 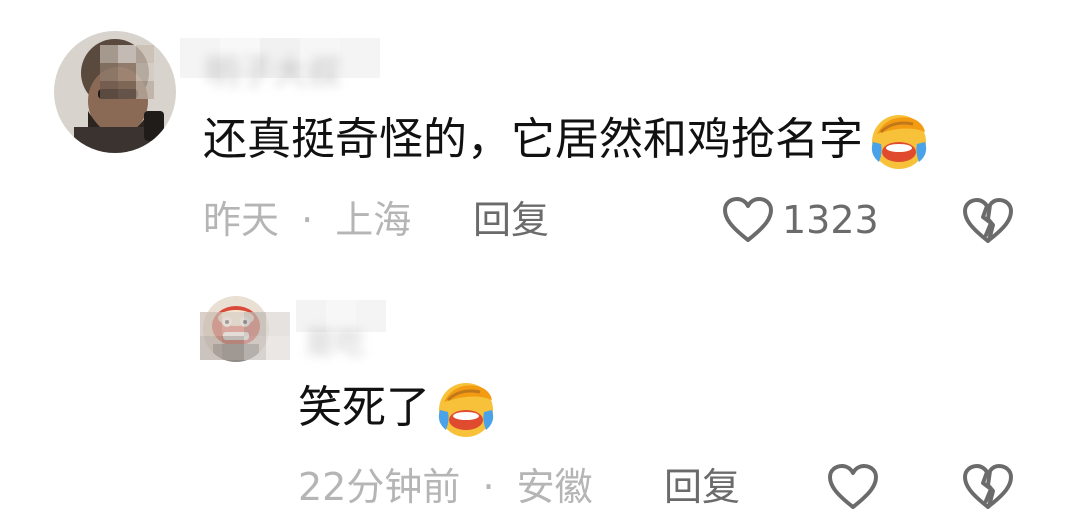 I want to click on reply-time: 22分钟前, so click(x=379, y=487).